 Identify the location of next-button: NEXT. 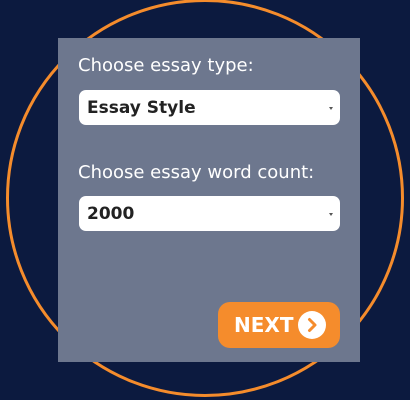
(279, 325).